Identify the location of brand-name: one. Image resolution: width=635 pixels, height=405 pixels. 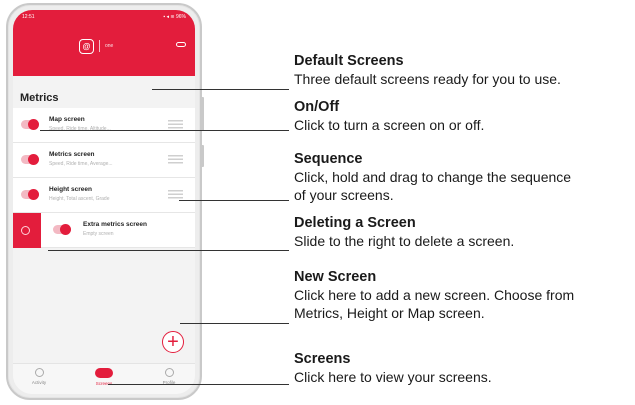
(109, 46).